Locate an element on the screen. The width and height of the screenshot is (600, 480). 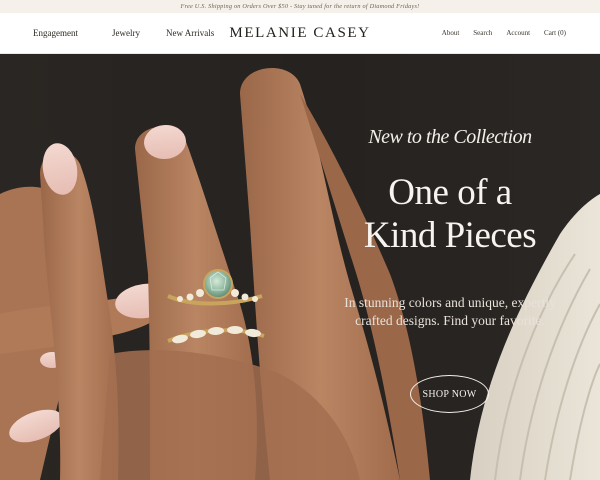
nav-account: Account is located at coordinates (518, 33).